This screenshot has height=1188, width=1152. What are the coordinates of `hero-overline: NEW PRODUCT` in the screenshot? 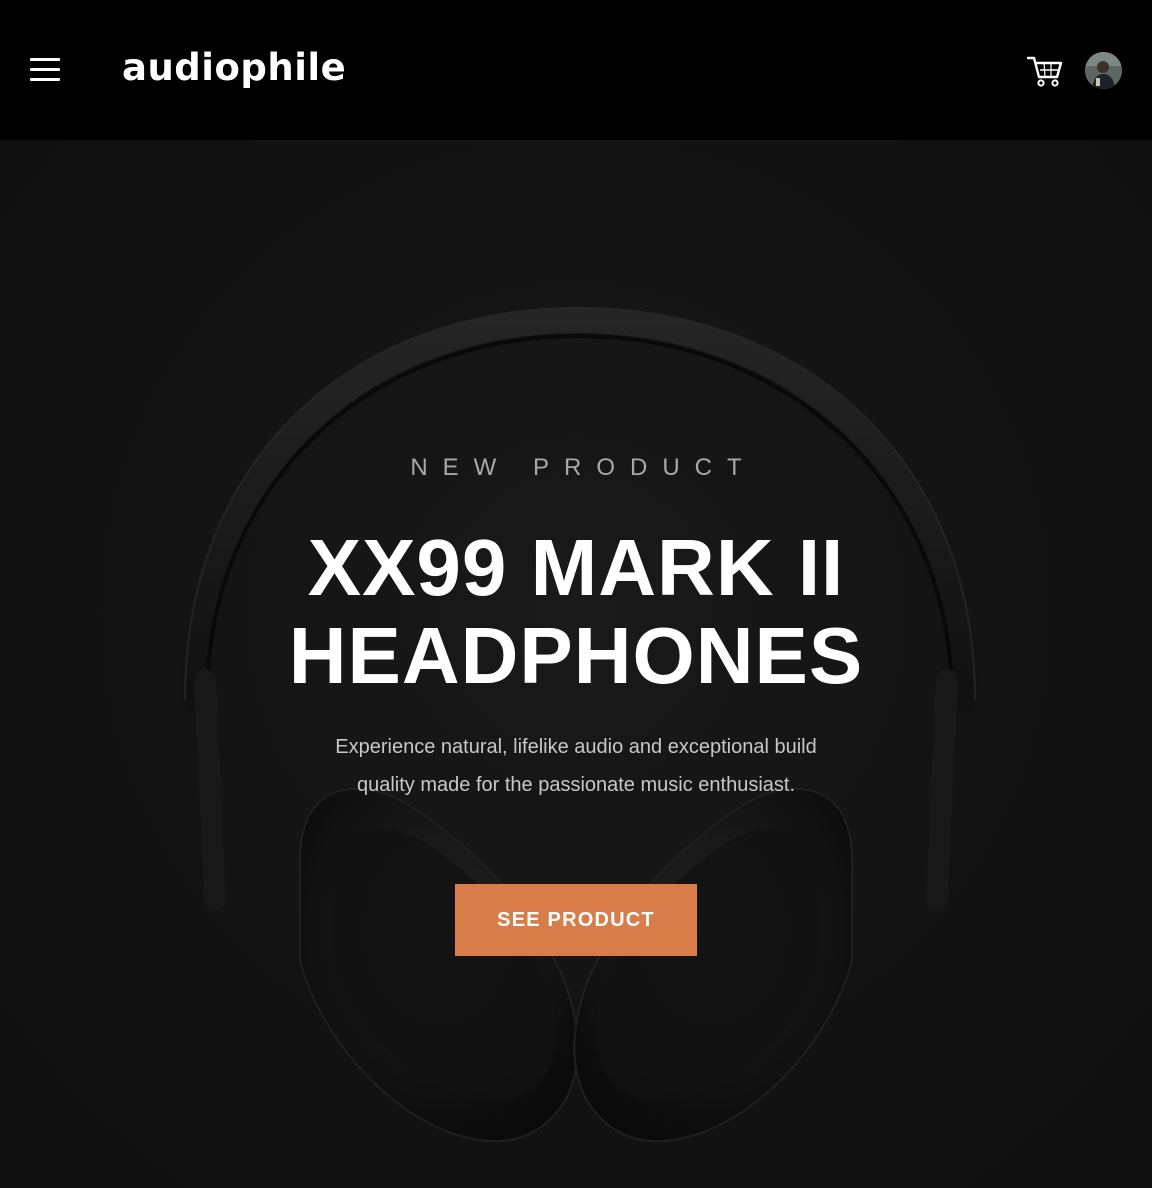 It's located at (583, 467).